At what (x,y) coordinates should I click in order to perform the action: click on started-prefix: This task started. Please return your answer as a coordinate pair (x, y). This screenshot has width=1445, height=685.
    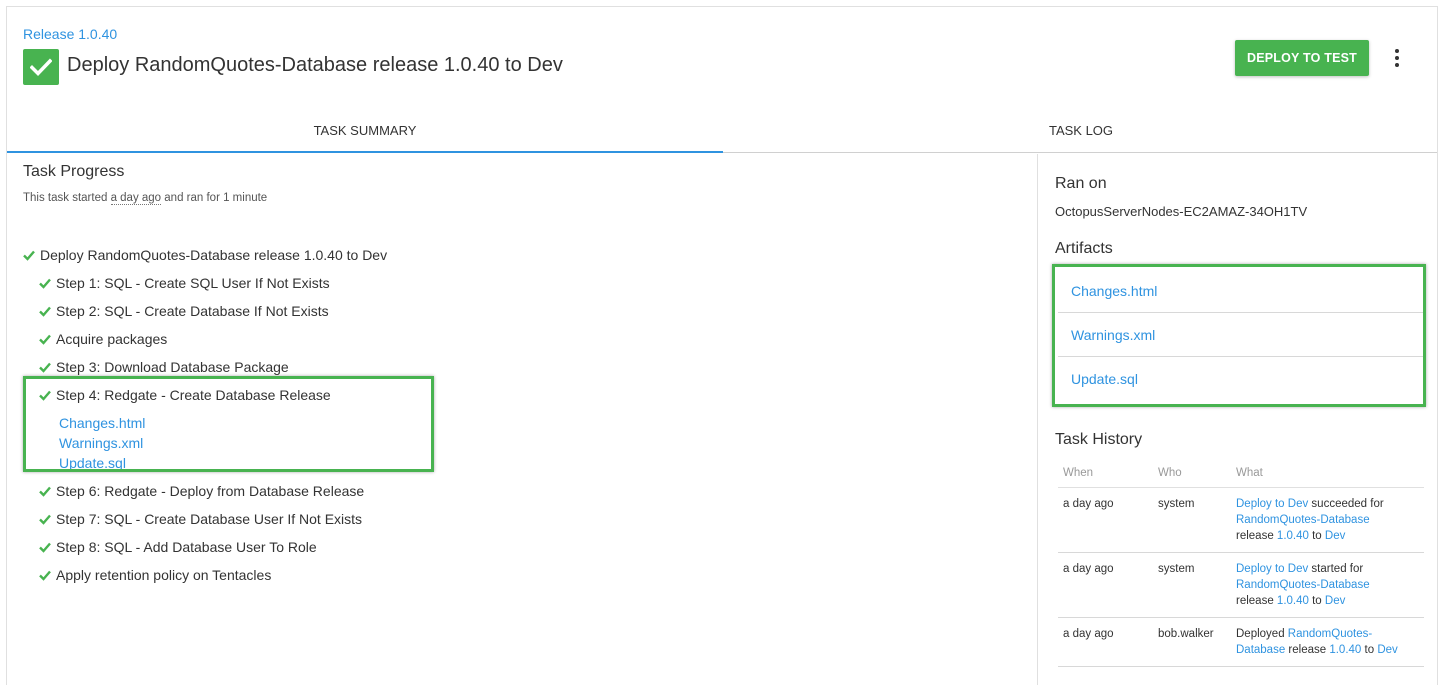
    Looking at the image, I should click on (67, 198).